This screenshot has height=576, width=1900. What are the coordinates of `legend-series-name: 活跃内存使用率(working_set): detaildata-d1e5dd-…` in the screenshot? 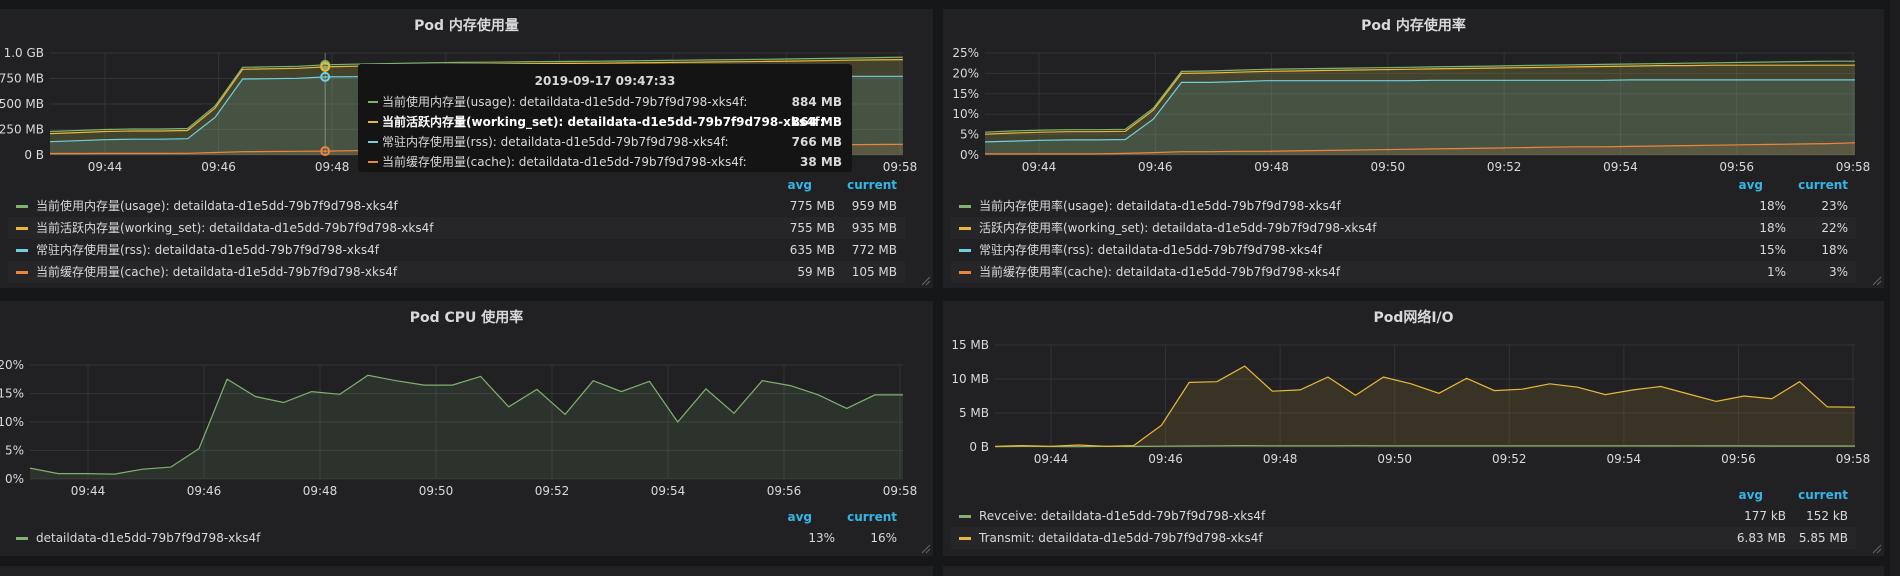 It's located at (1177, 228).